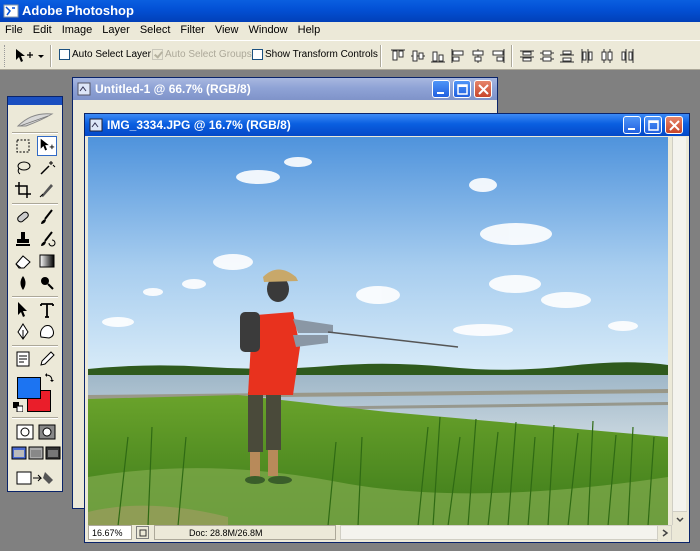  I want to click on align-horizontal-centers-icon, so click(478, 56).